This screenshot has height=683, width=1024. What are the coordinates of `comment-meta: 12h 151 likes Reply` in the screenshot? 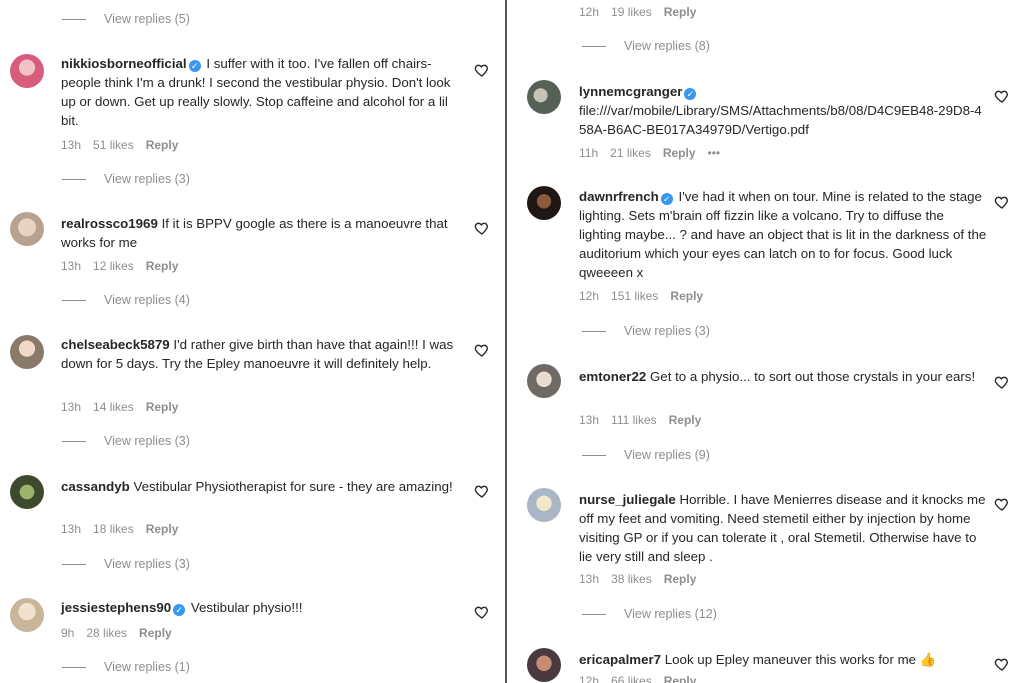 It's located at (647, 296).